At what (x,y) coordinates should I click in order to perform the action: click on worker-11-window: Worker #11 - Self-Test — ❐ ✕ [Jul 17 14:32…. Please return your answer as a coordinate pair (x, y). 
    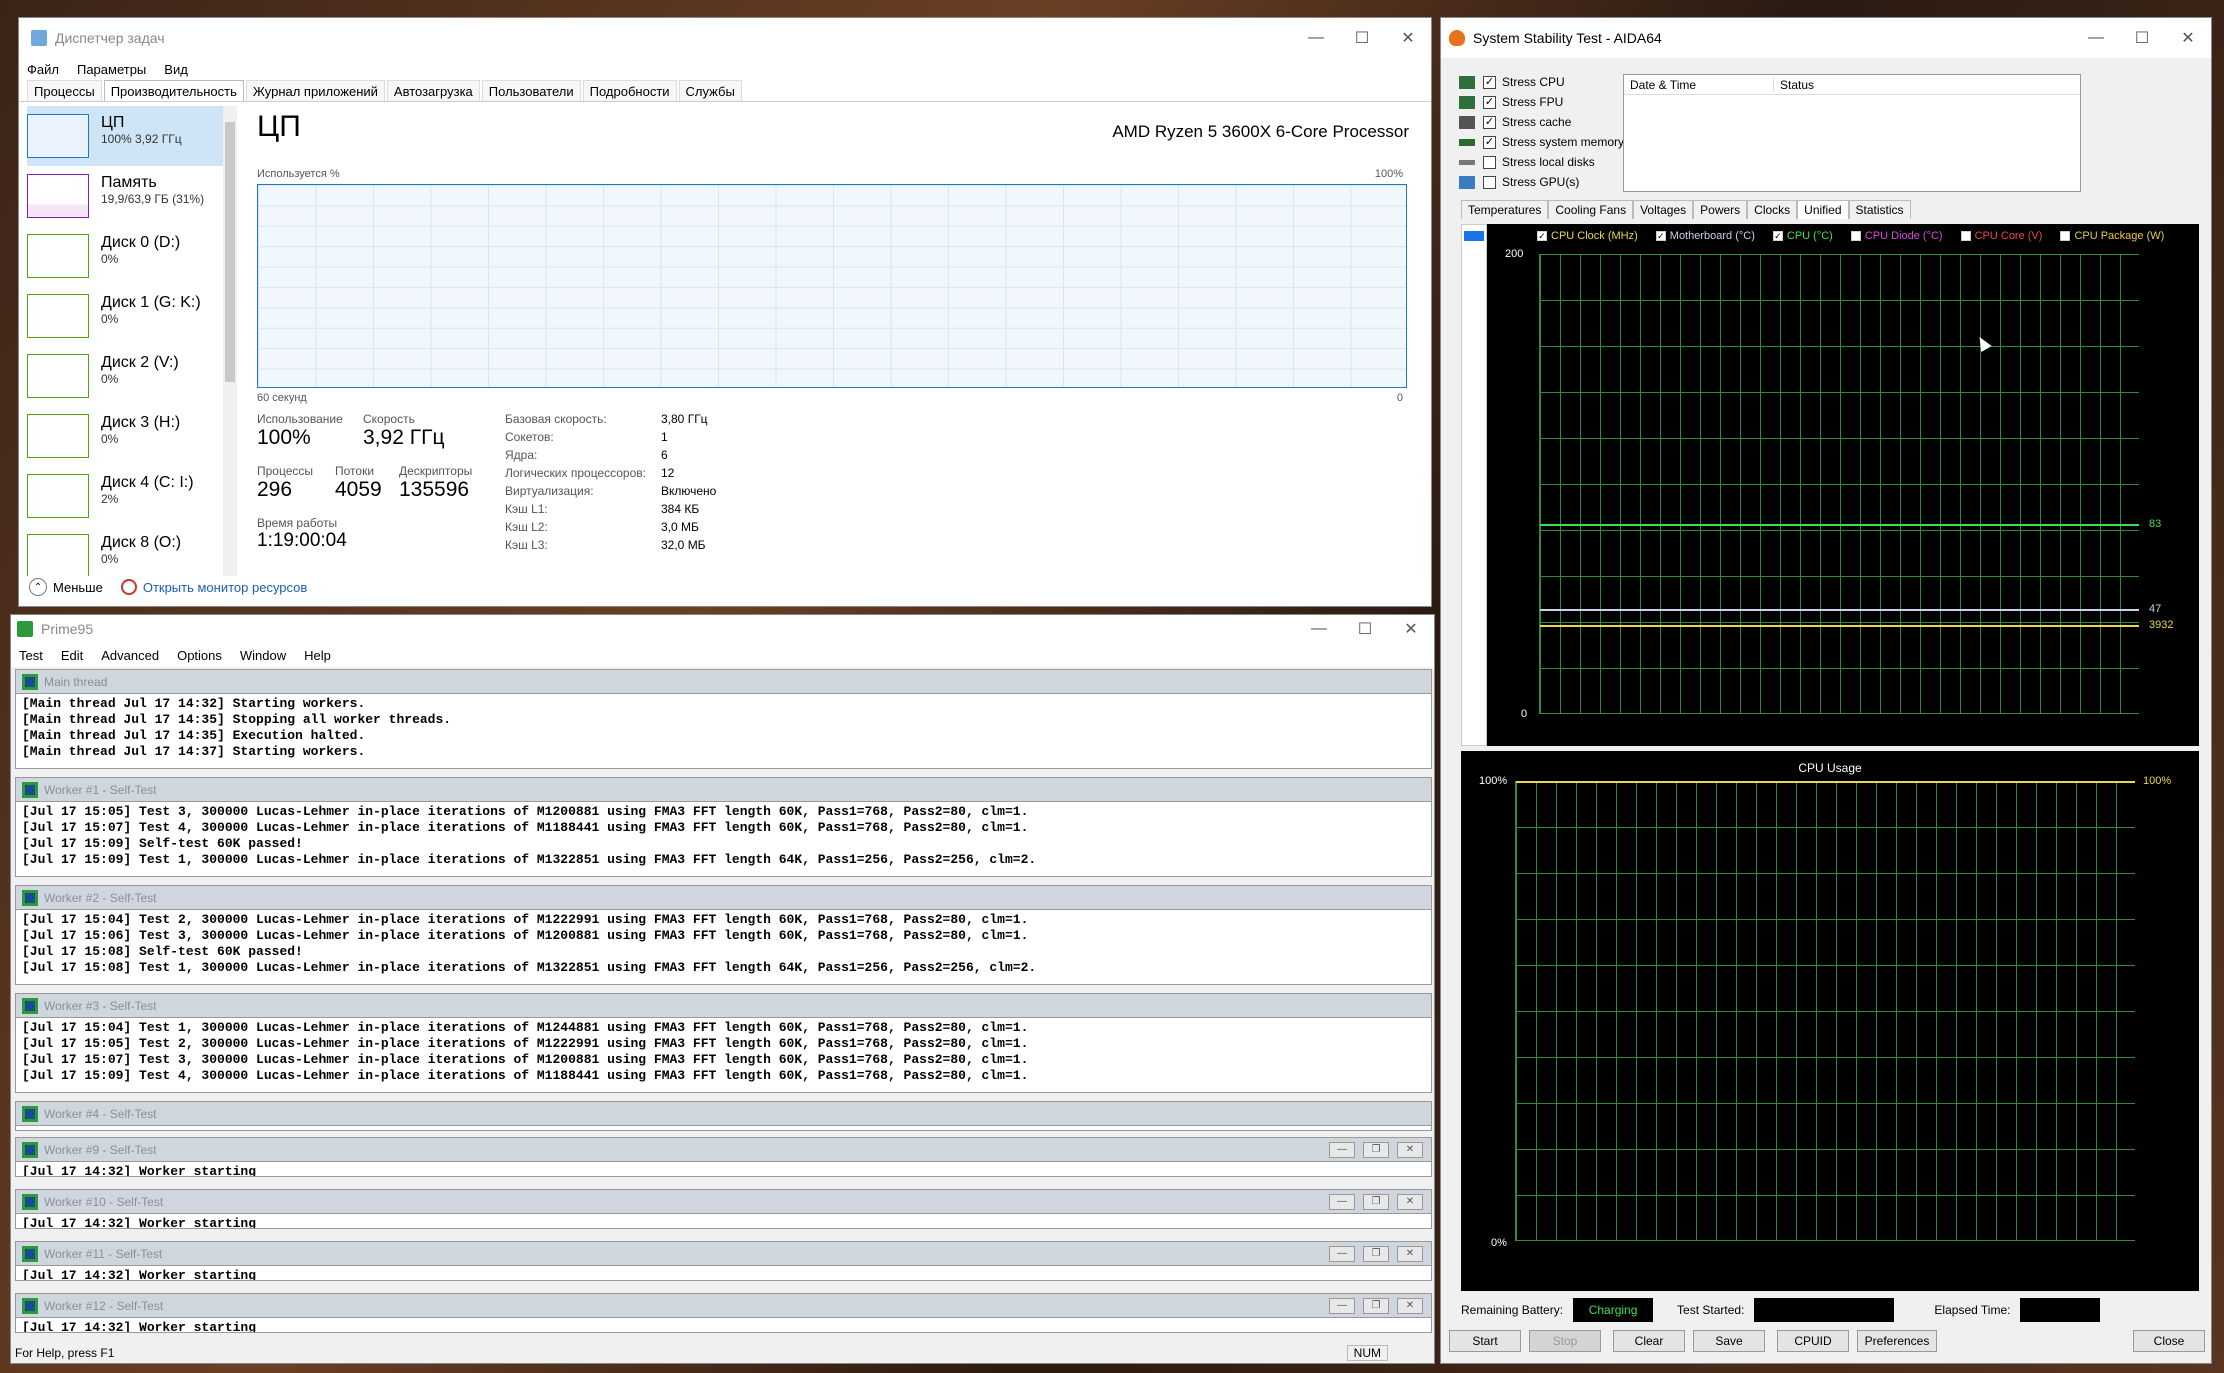
    Looking at the image, I should click on (723, 1261).